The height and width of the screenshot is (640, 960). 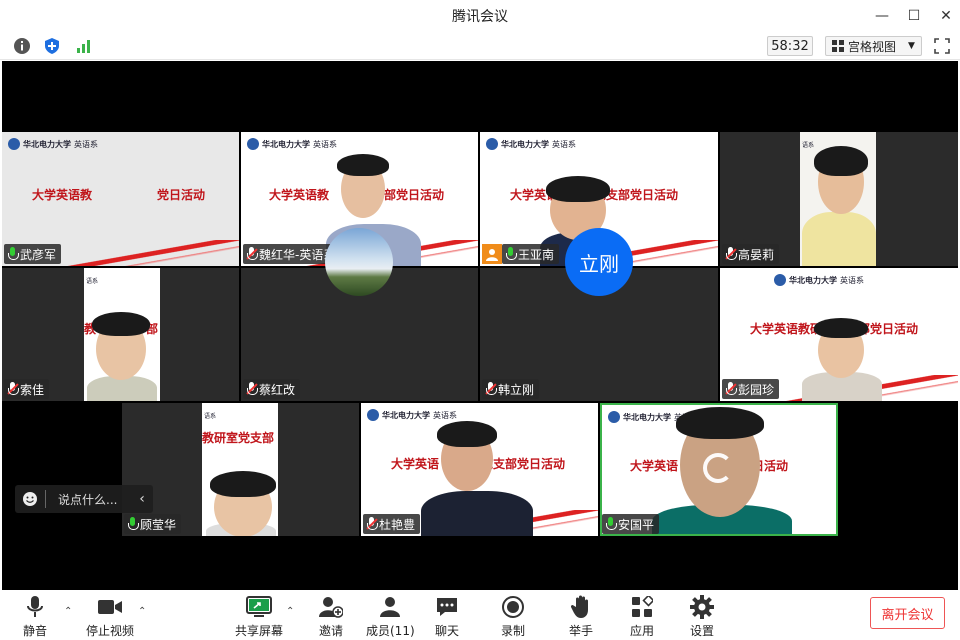 What do you see at coordinates (359, 262) in the screenshot?
I see `participant-avatar` at bounding box center [359, 262].